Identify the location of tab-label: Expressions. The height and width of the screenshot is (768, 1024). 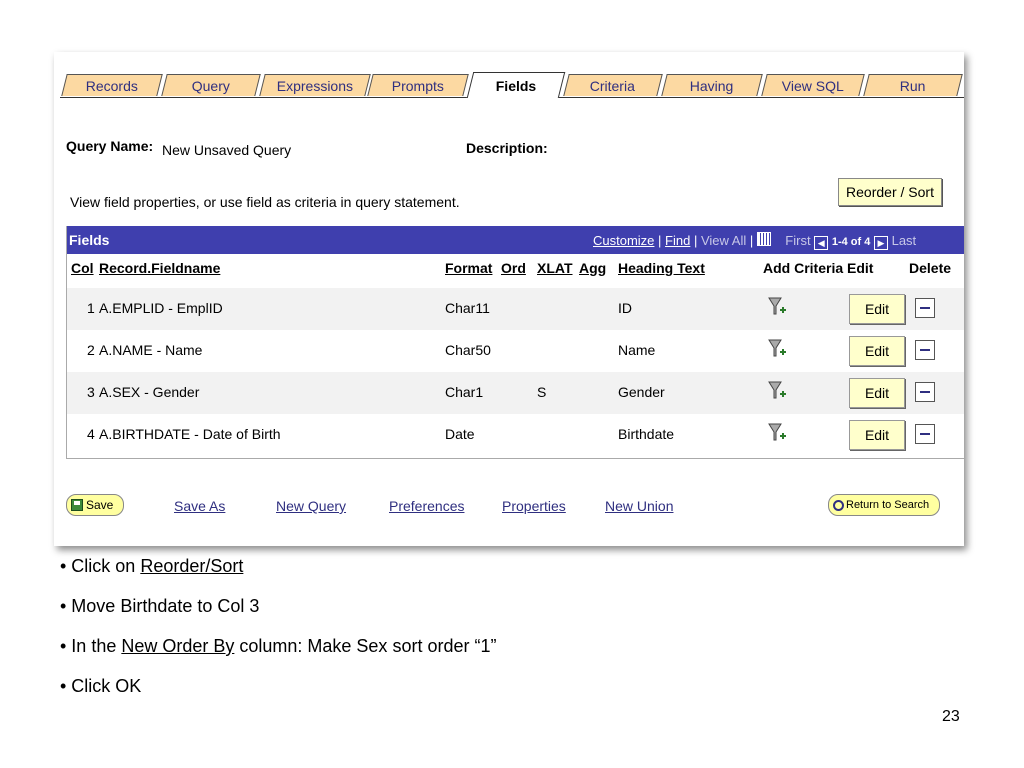
(315, 85).